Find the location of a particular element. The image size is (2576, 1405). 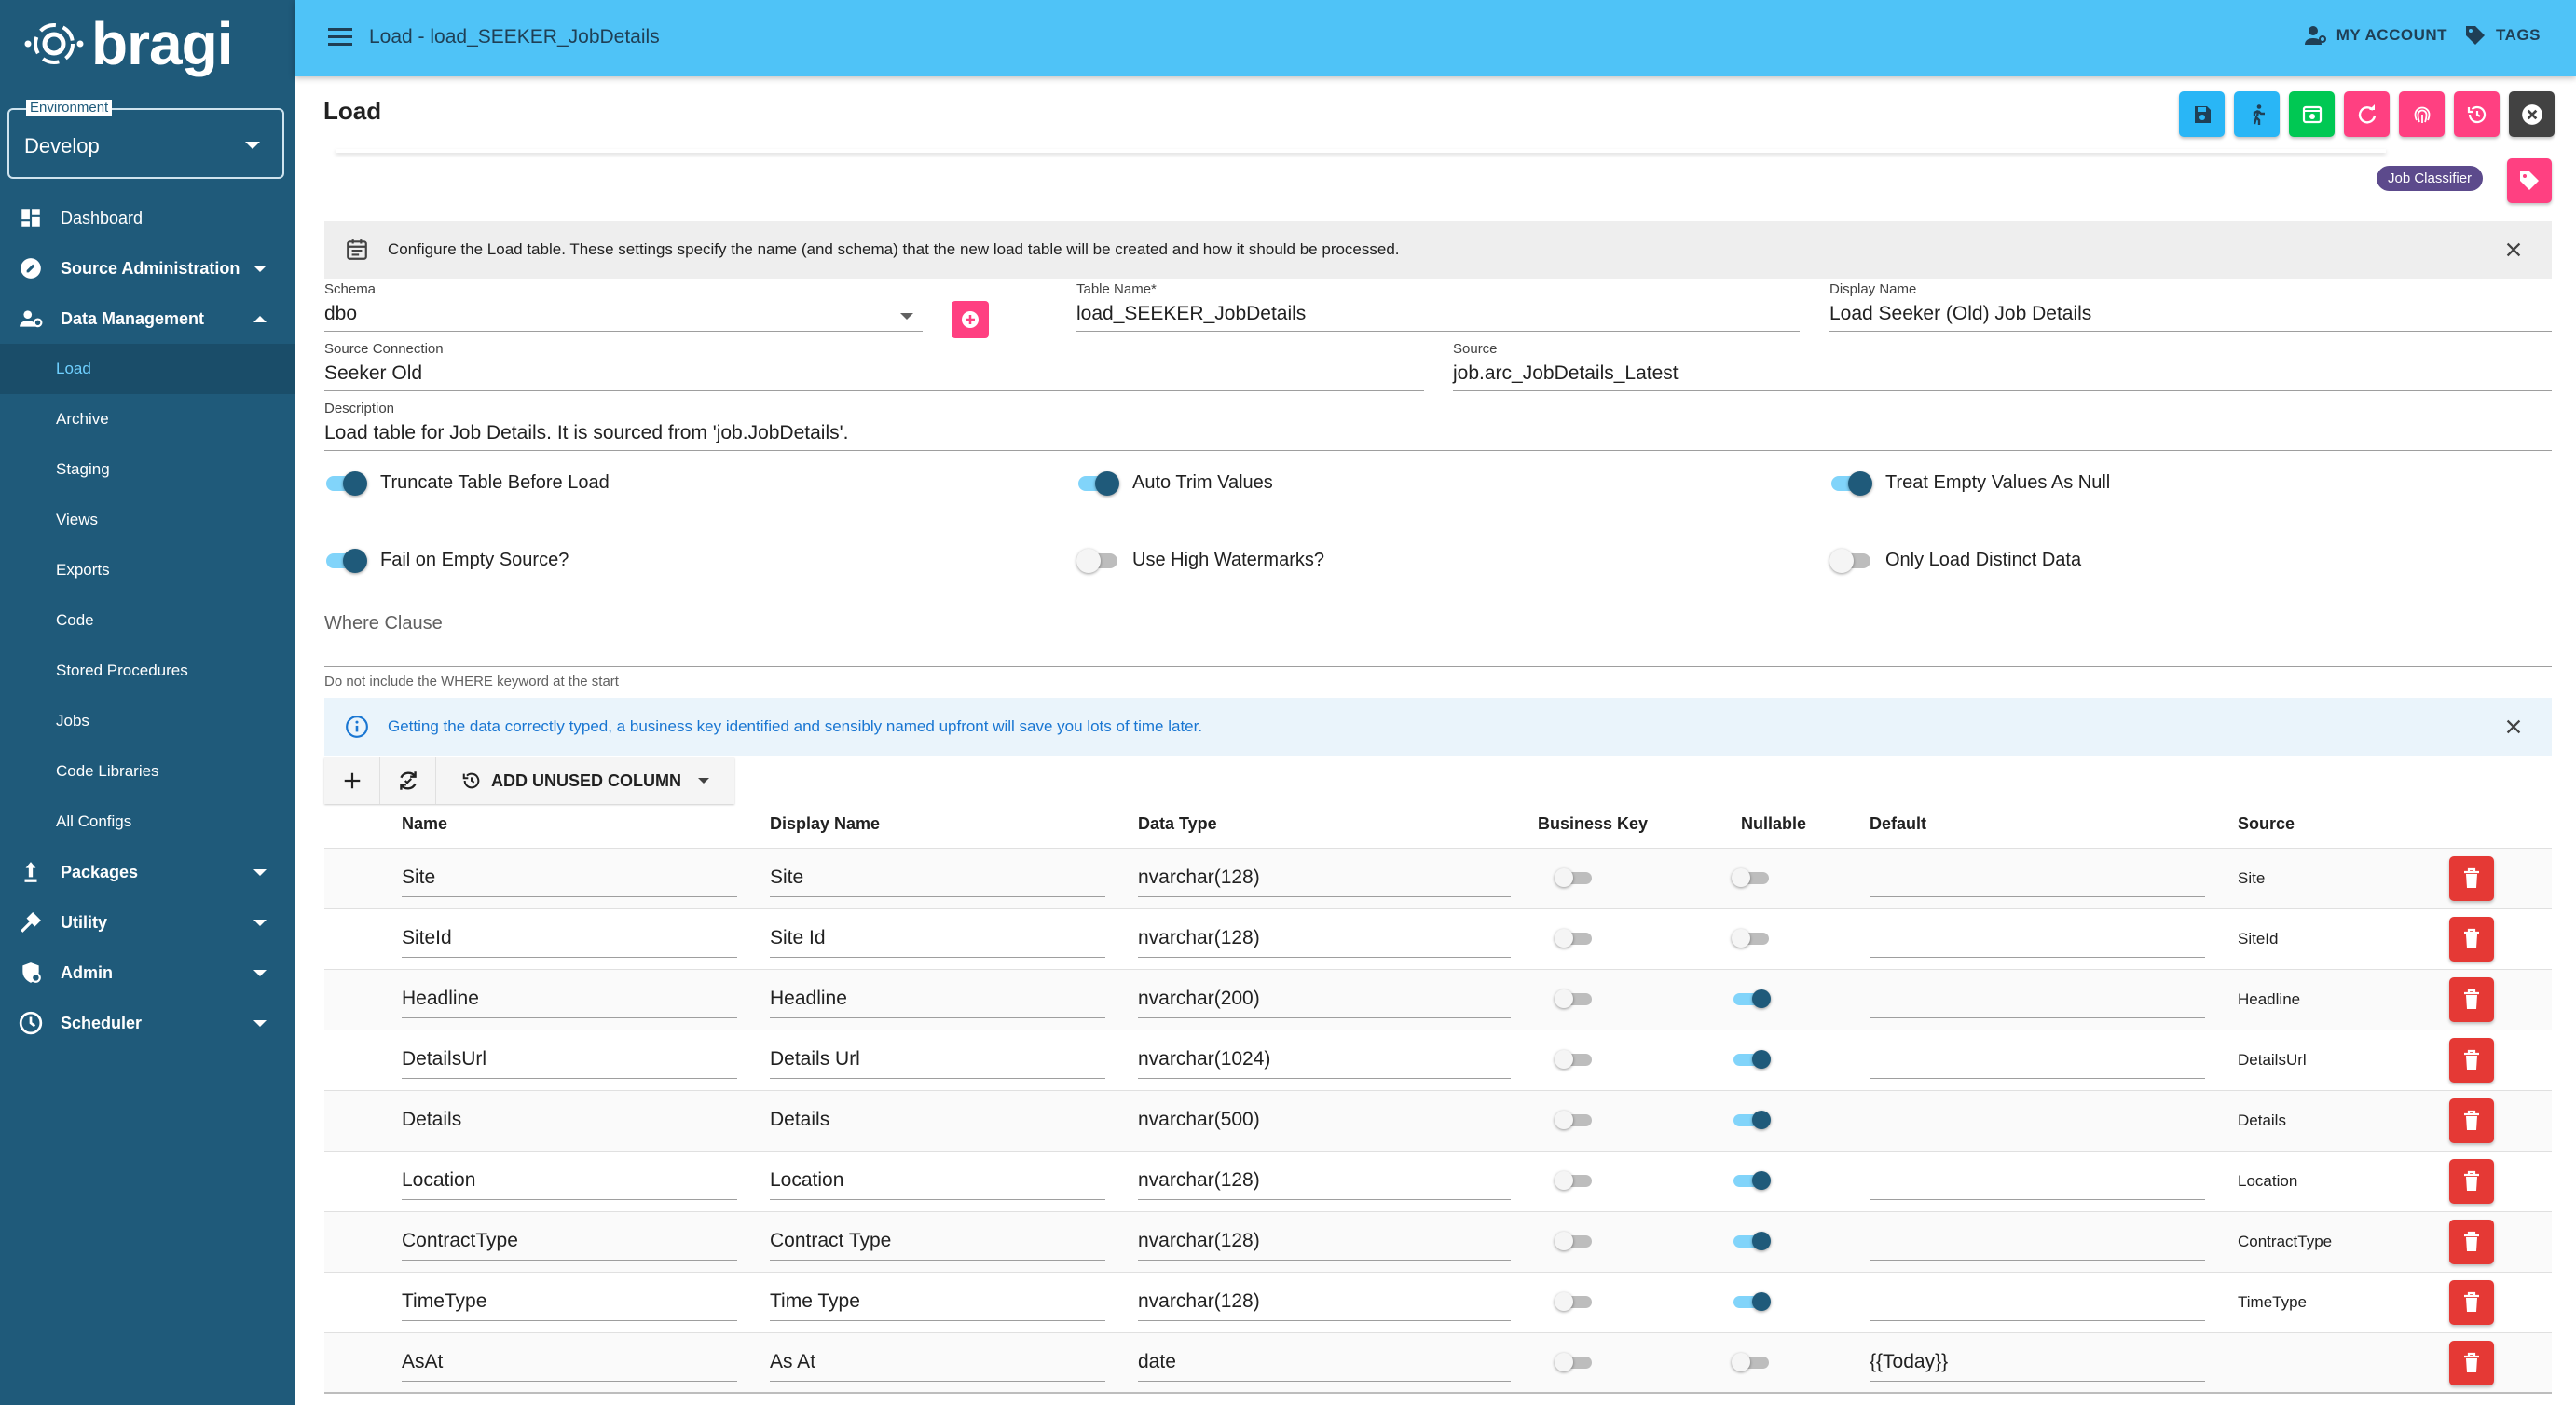

run-button is located at coordinates (2257, 114).